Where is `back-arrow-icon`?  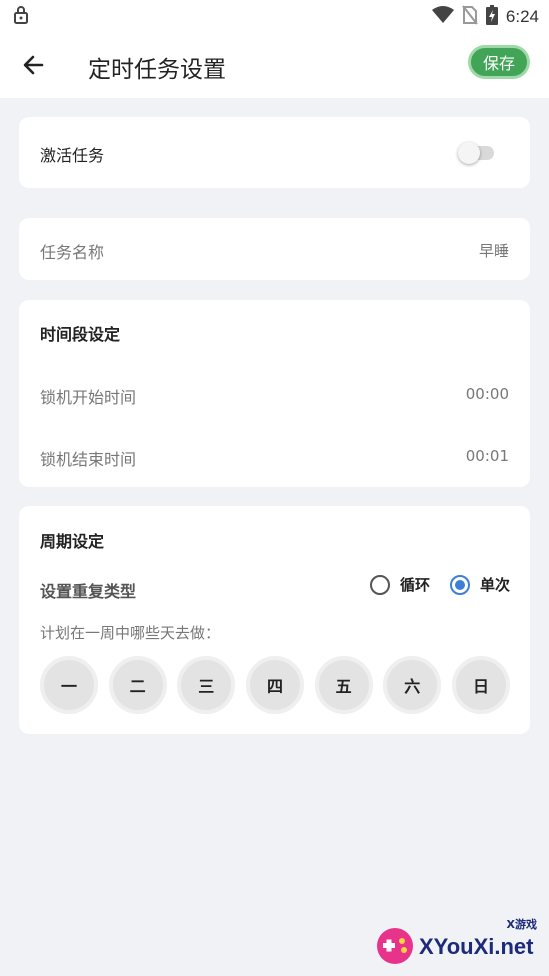
back-arrow-icon is located at coordinates (34, 65).